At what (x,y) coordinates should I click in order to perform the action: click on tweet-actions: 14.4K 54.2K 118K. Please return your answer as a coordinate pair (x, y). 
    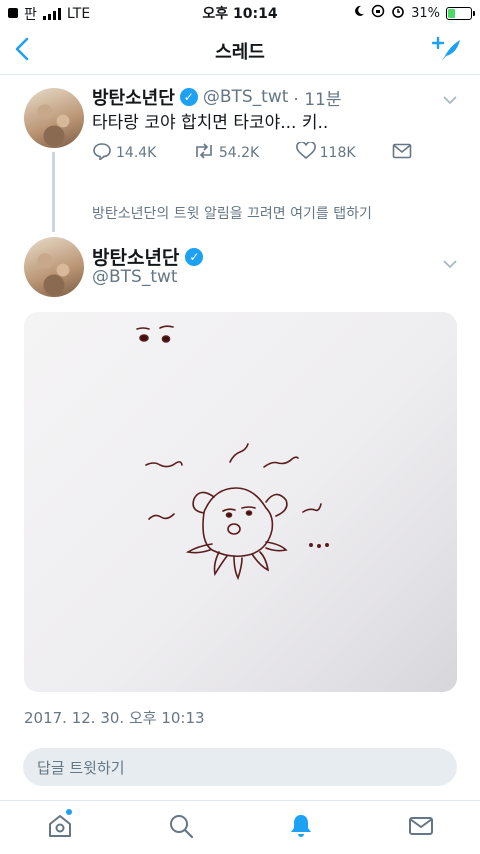
    Looking at the image, I should click on (252, 152).